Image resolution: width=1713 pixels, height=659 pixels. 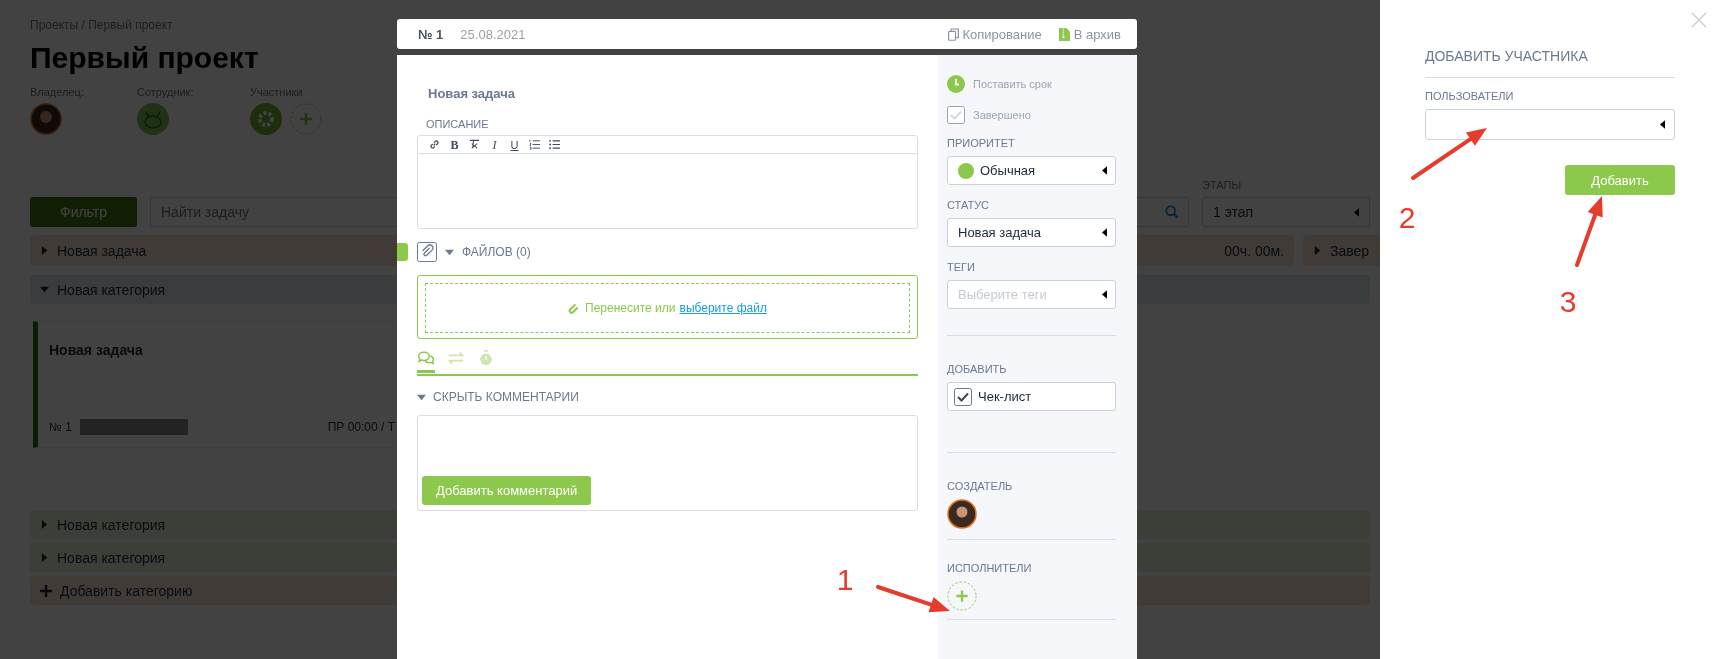 What do you see at coordinates (1031, 294) in the screenshot?
I see `tags-select: Выберите теги` at bounding box center [1031, 294].